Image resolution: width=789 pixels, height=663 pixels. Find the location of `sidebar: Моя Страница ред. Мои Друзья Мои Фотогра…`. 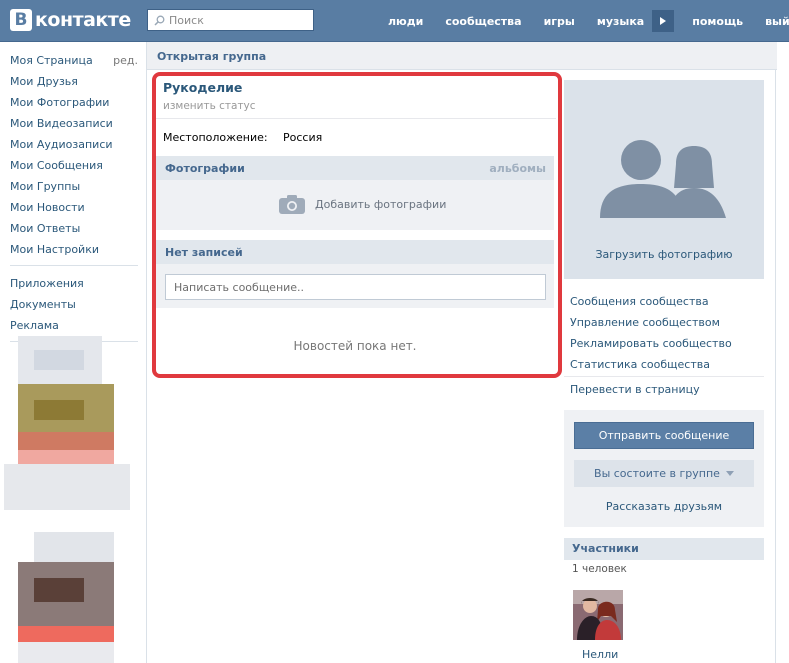

sidebar: Моя Страница ред. Мои Друзья Мои Фотогра… is located at coordinates (74, 199).